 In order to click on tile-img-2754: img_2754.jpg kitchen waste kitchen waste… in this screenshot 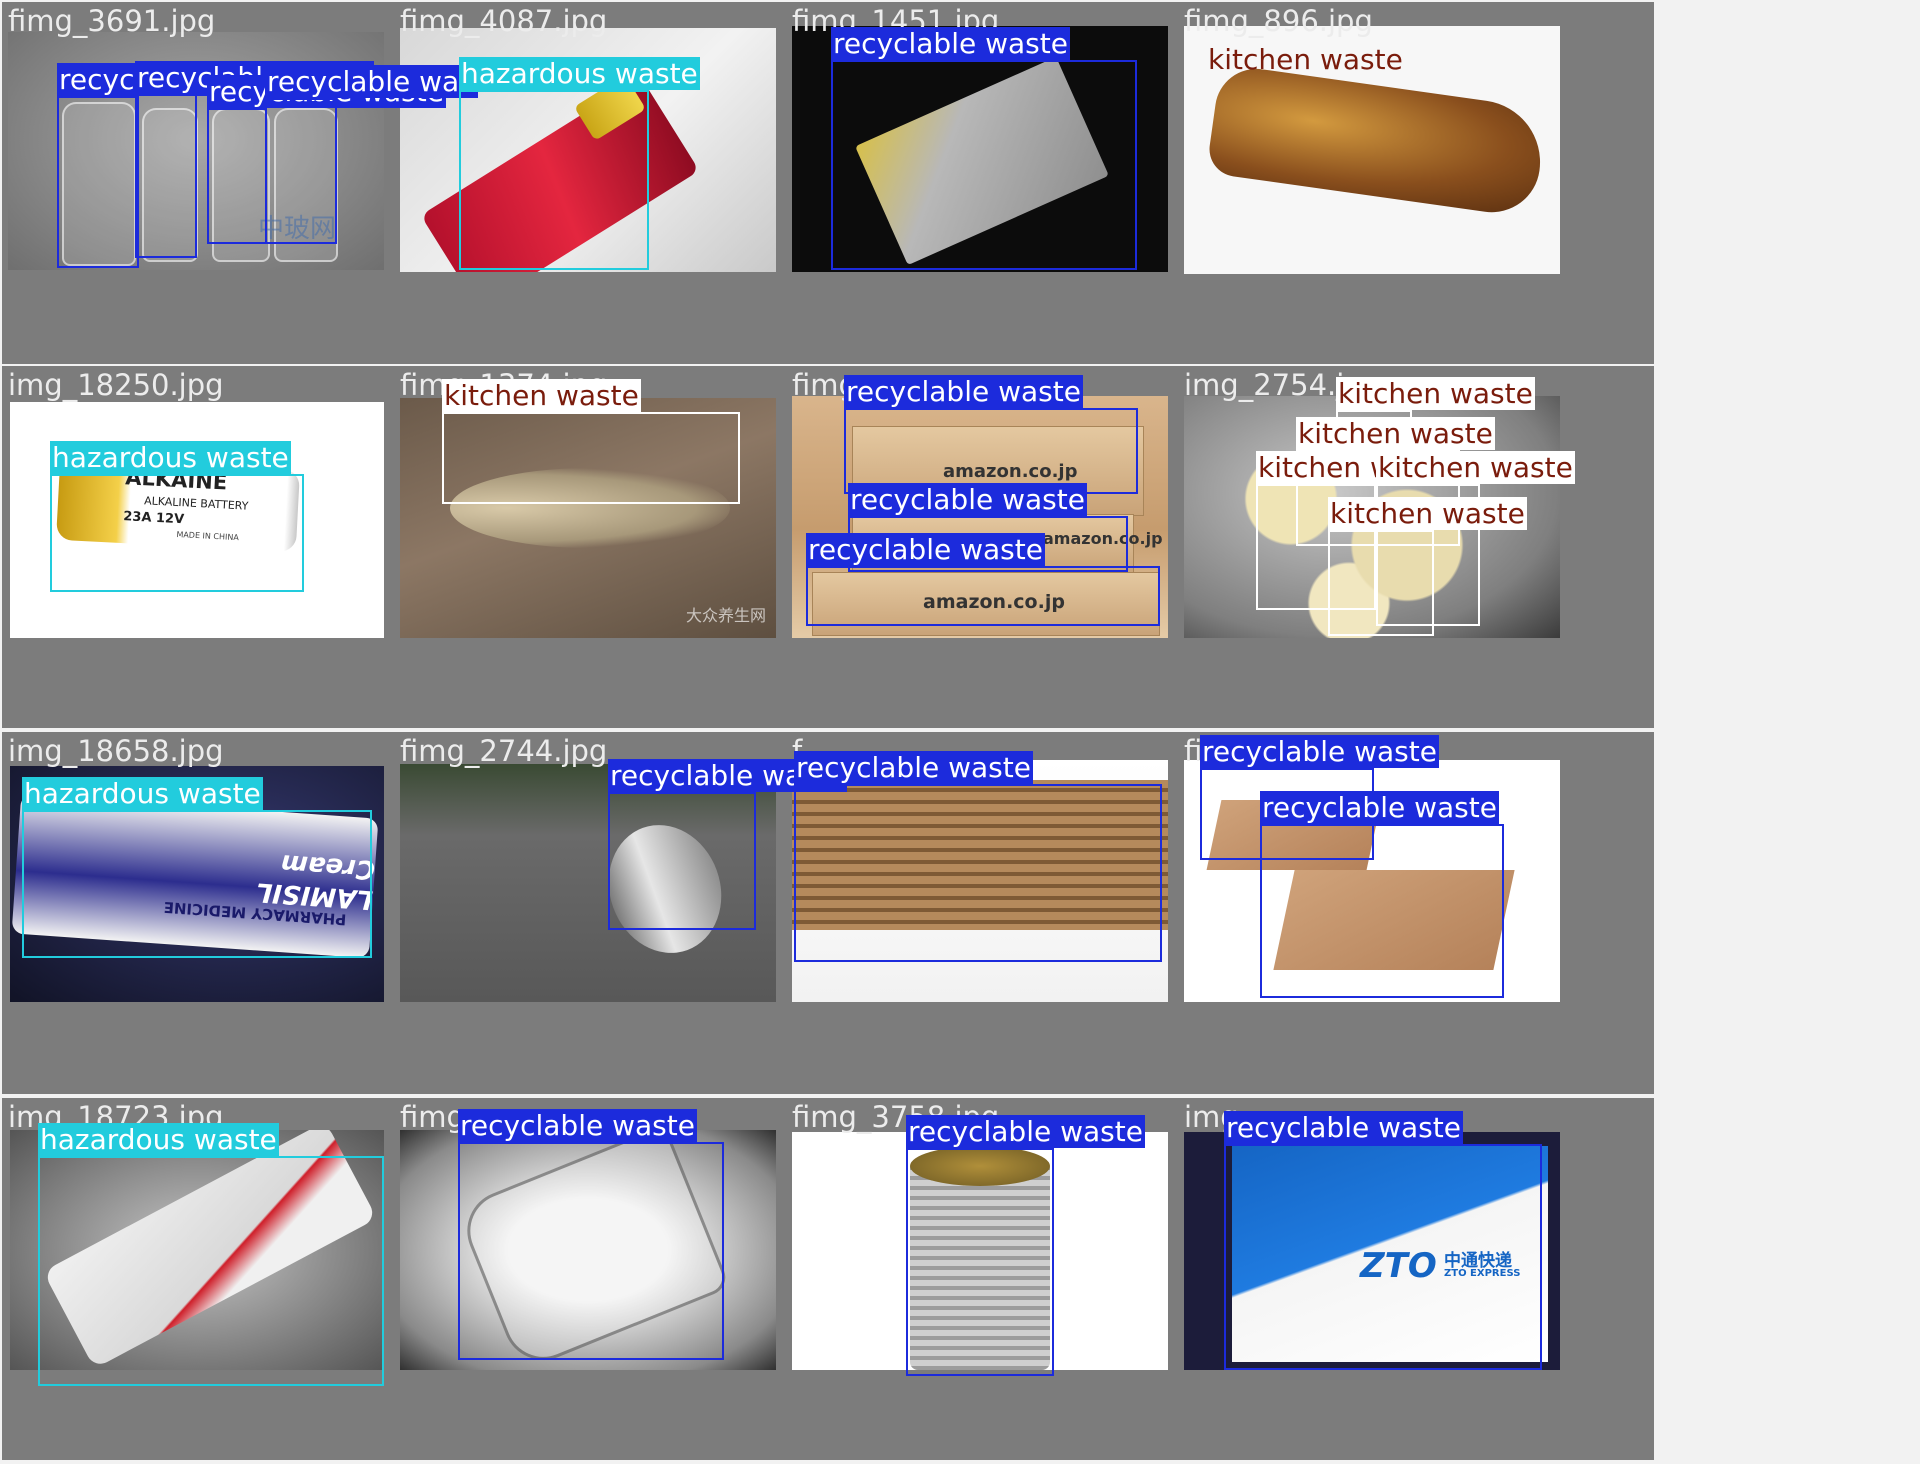, I will do `click(1416, 547)`.